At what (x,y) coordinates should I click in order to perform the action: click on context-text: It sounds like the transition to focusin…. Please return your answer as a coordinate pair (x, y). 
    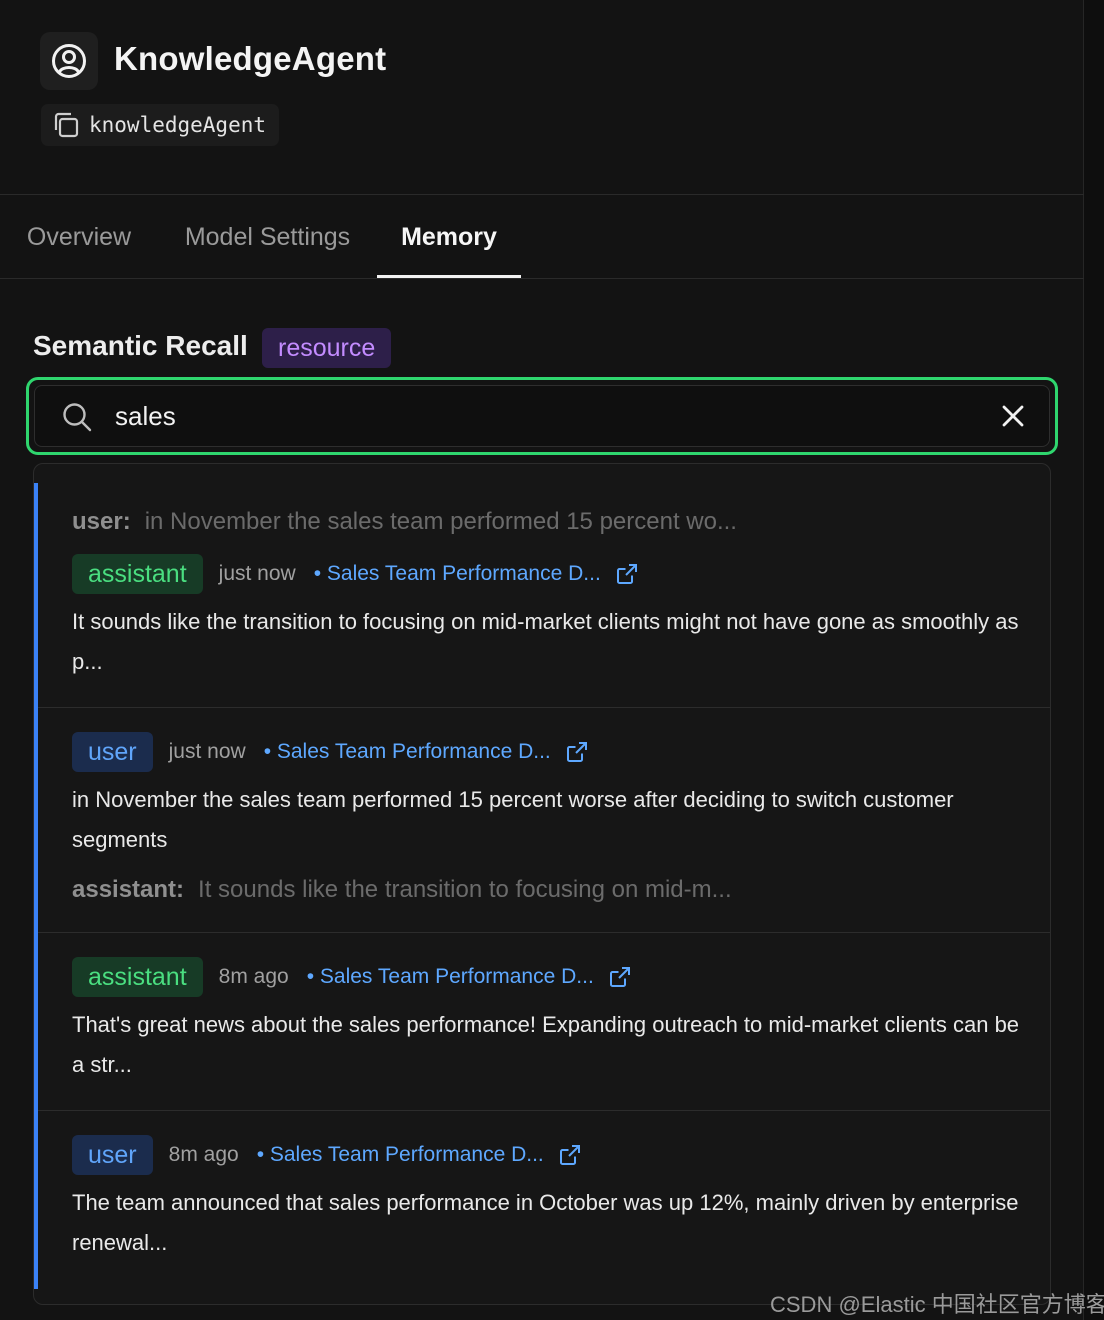
    Looking at the image, I should click on (465, 889).